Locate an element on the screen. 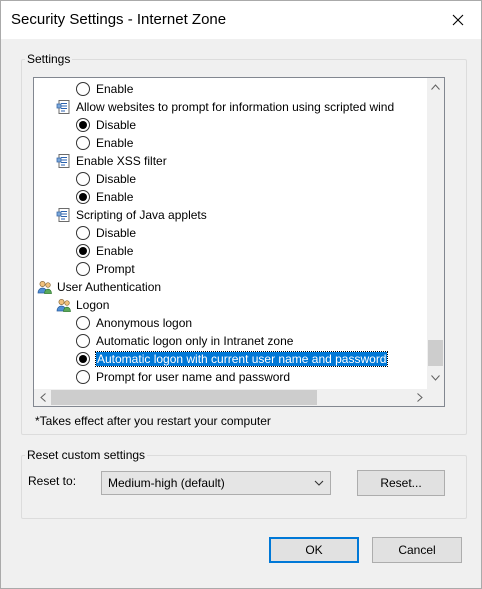 This screenshot has height=589, width=482. window-title: Security Settings - Internet Zone is located at coordinates (119, 19).